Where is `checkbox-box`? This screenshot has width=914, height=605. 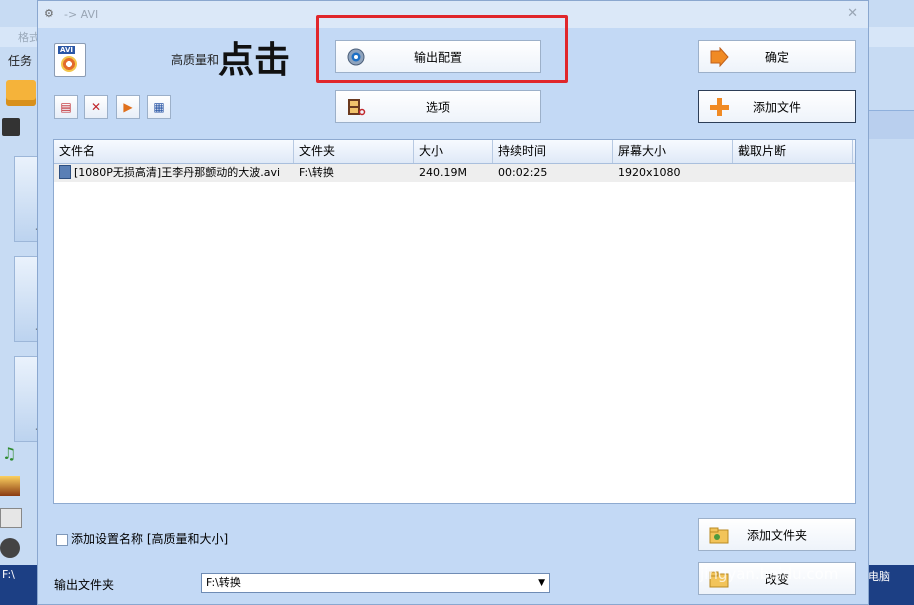 checkbox-box is located at coordinates (62, 539).